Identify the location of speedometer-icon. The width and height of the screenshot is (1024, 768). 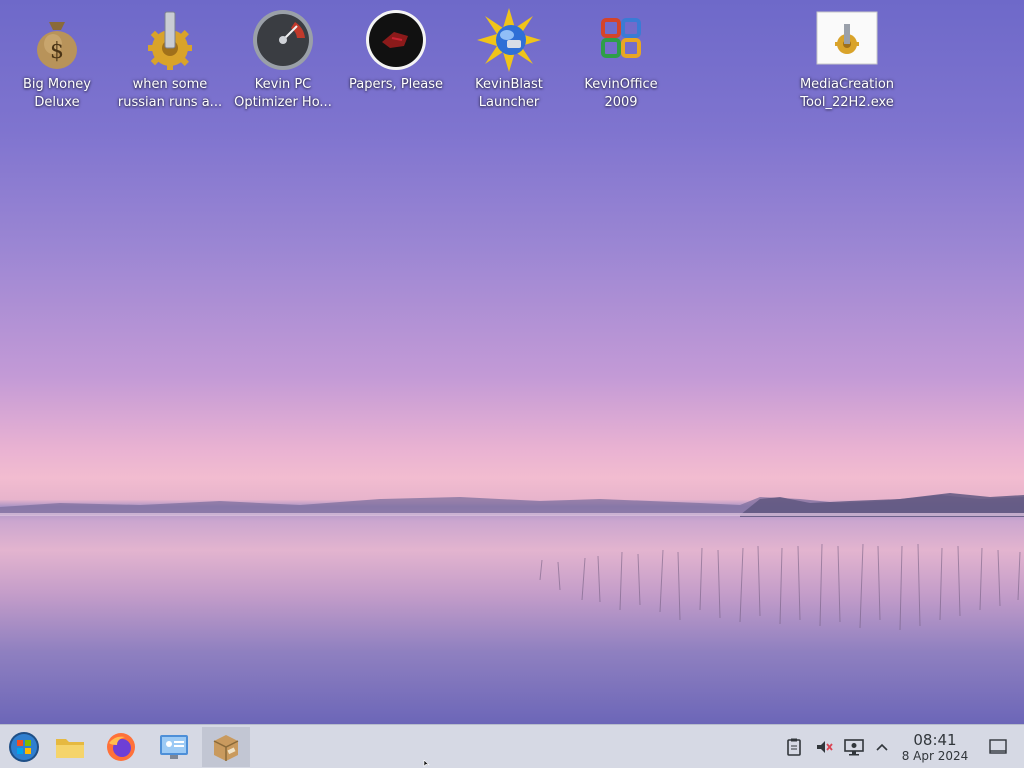
(283, 40).